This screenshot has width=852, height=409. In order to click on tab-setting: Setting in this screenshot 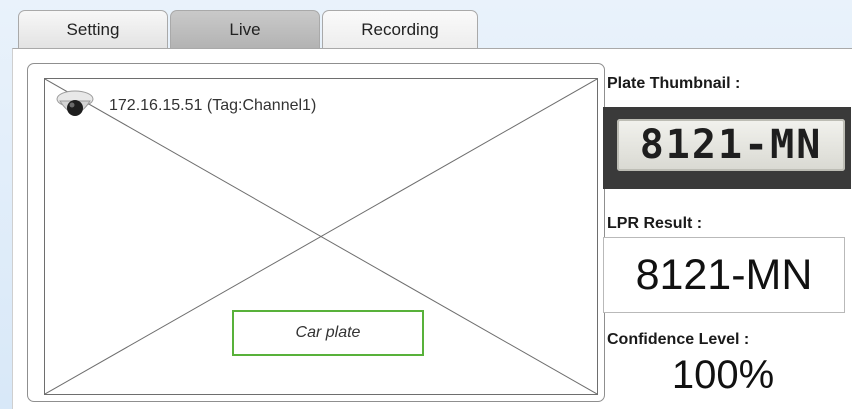, I will do `click(93, 29)`.